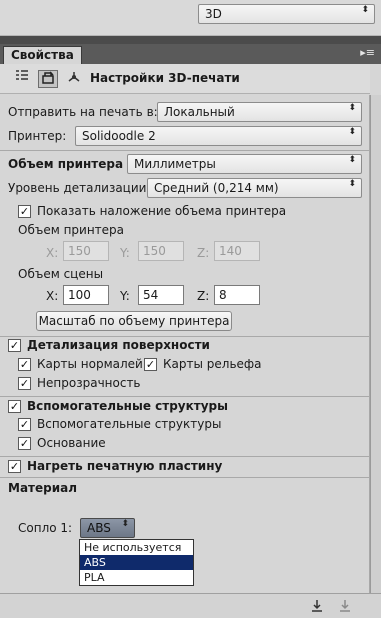 This screenshot has width=381, height=618. Describe the element at coordinates (14, 406) in the screenshot. I see `support-checkbox: ✓` at that location.